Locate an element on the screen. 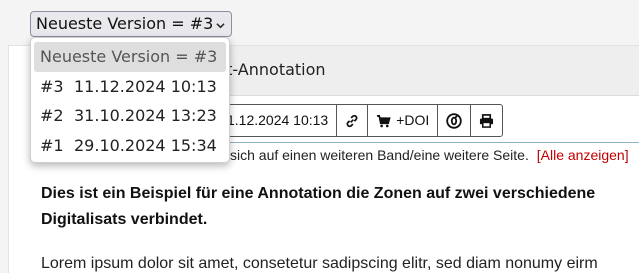  version-date-button: 1.12.2024 10:13 is located at coordinates (275, 120).